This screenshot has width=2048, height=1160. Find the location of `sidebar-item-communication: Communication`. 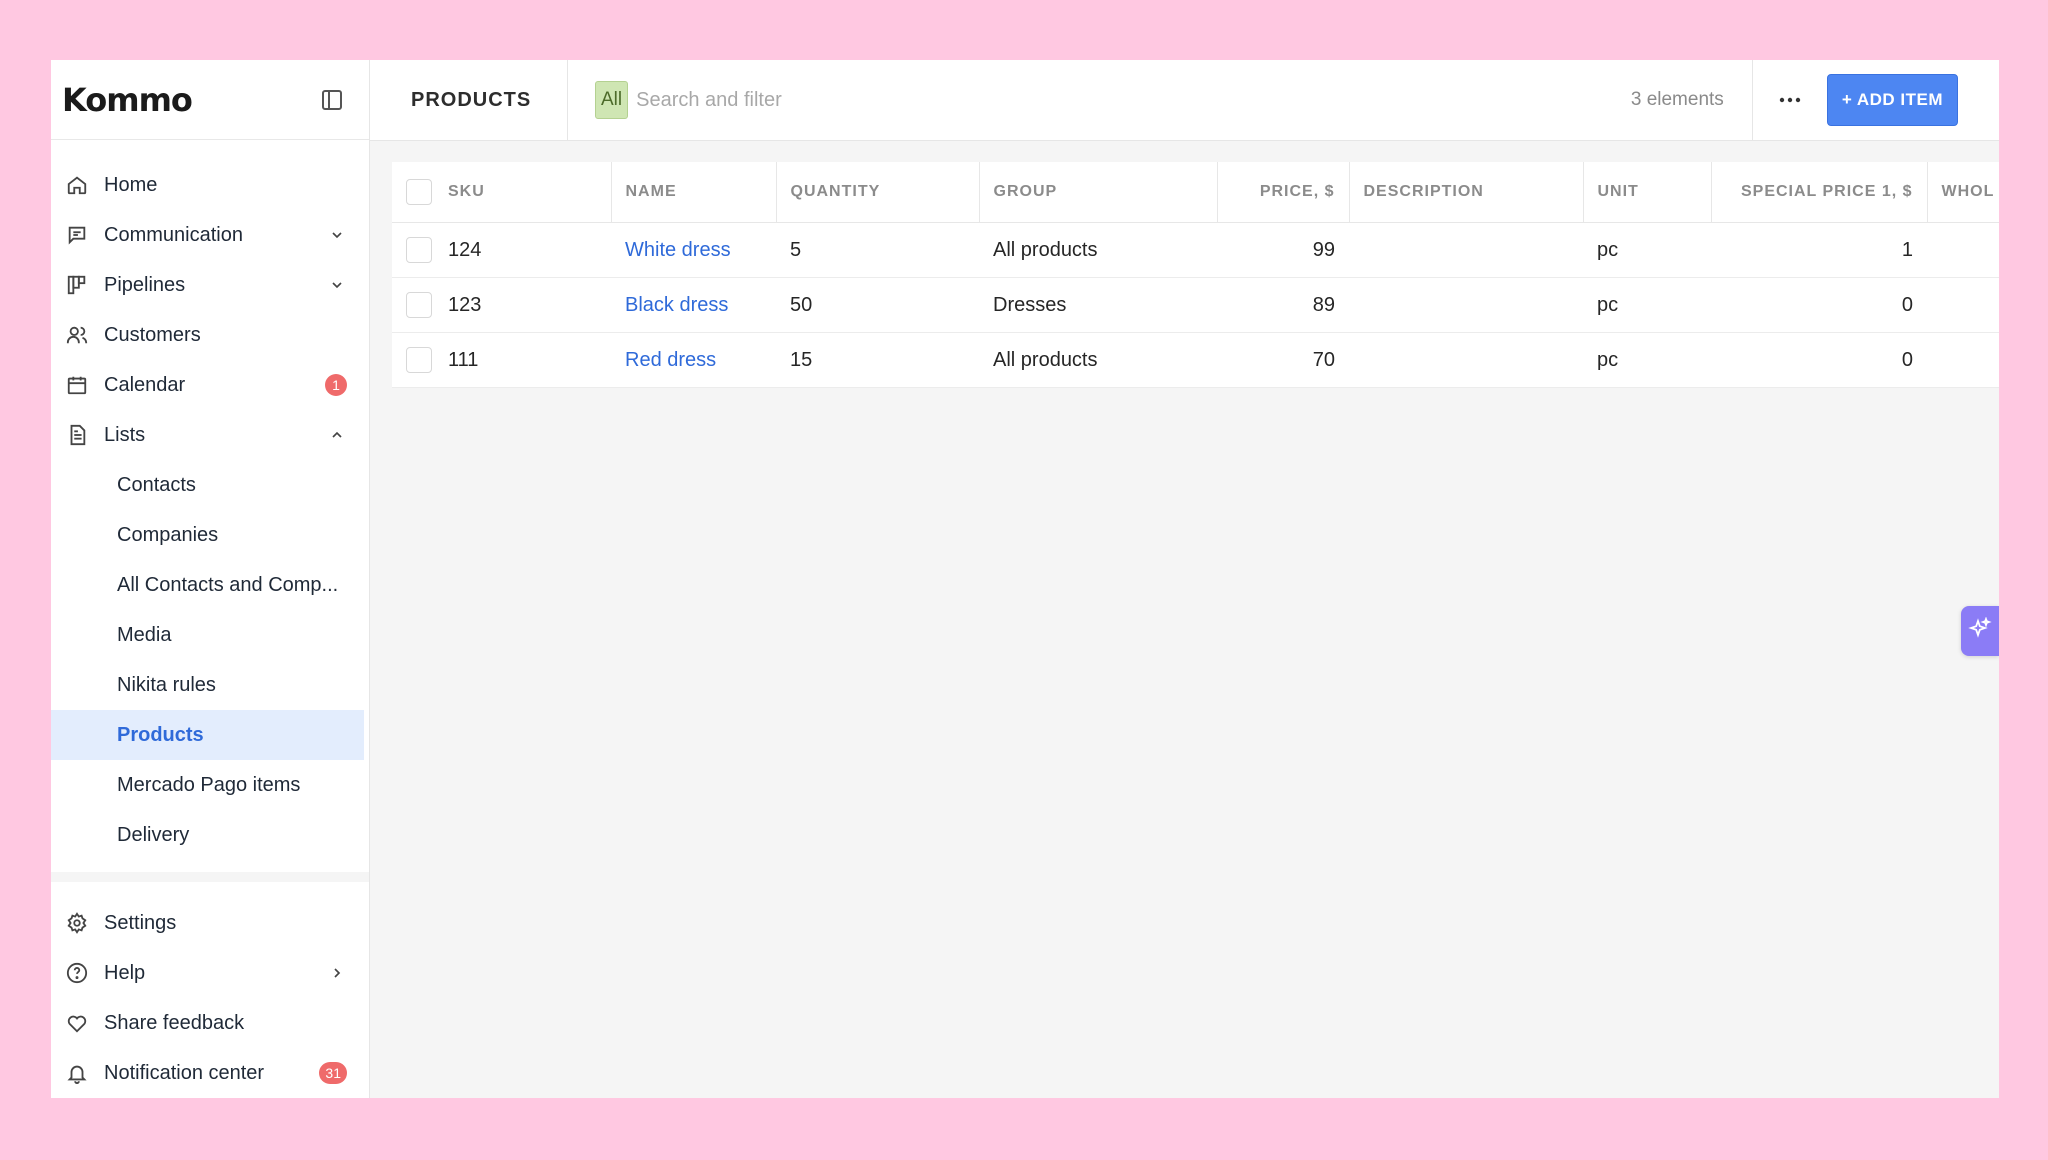

sidebar-item-communication: Communication is located at coordinates (210, 235).